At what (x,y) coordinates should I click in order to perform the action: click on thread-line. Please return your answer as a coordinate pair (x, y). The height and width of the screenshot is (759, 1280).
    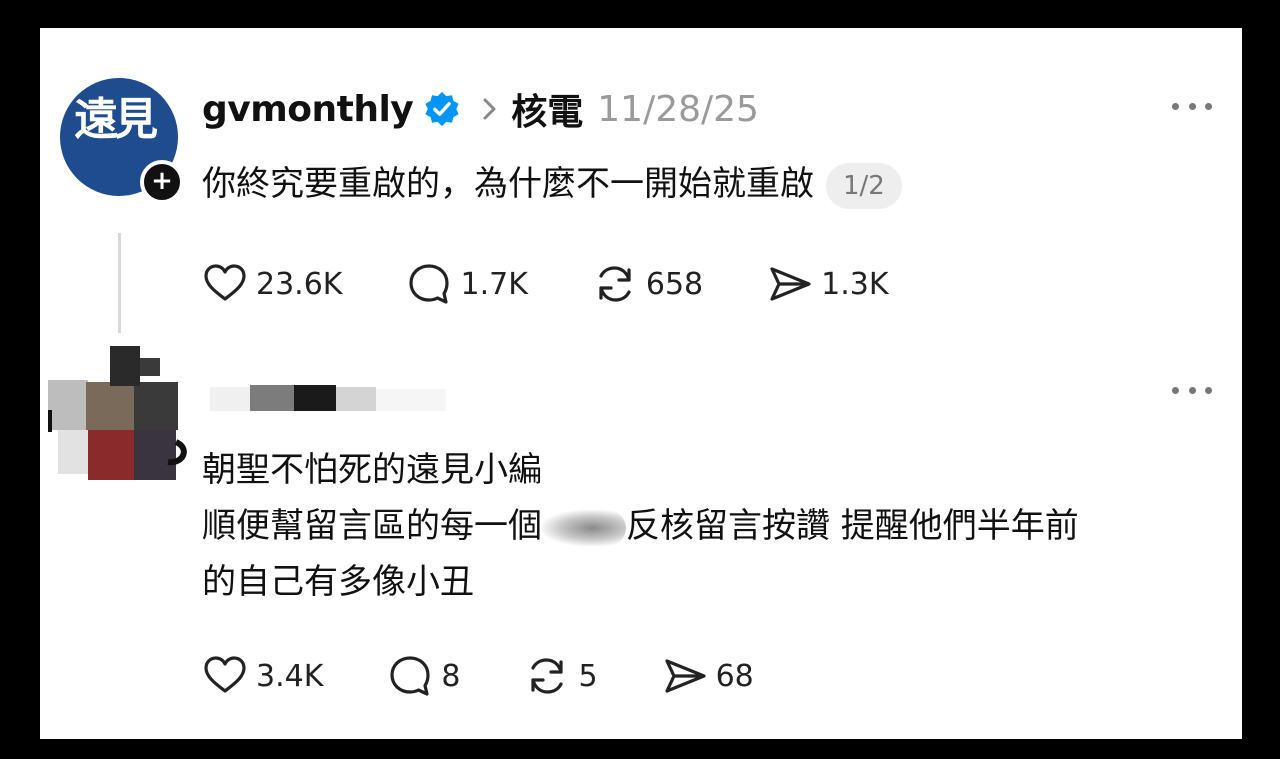
    Looking at the image, I should click on (119, 283).